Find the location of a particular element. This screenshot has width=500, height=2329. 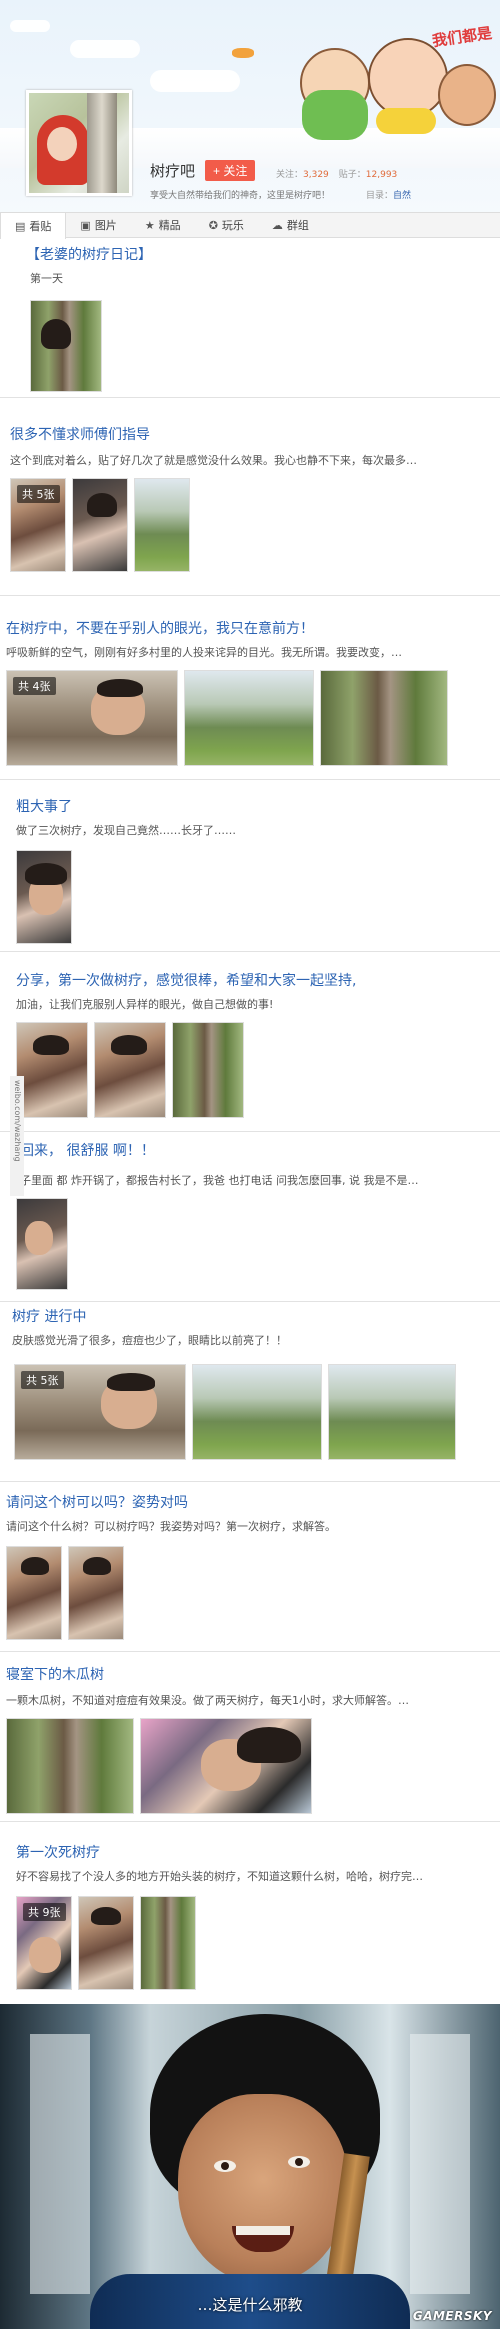

post-title: 寝室下的木瓜树 is located at coordinates (55, 1674).